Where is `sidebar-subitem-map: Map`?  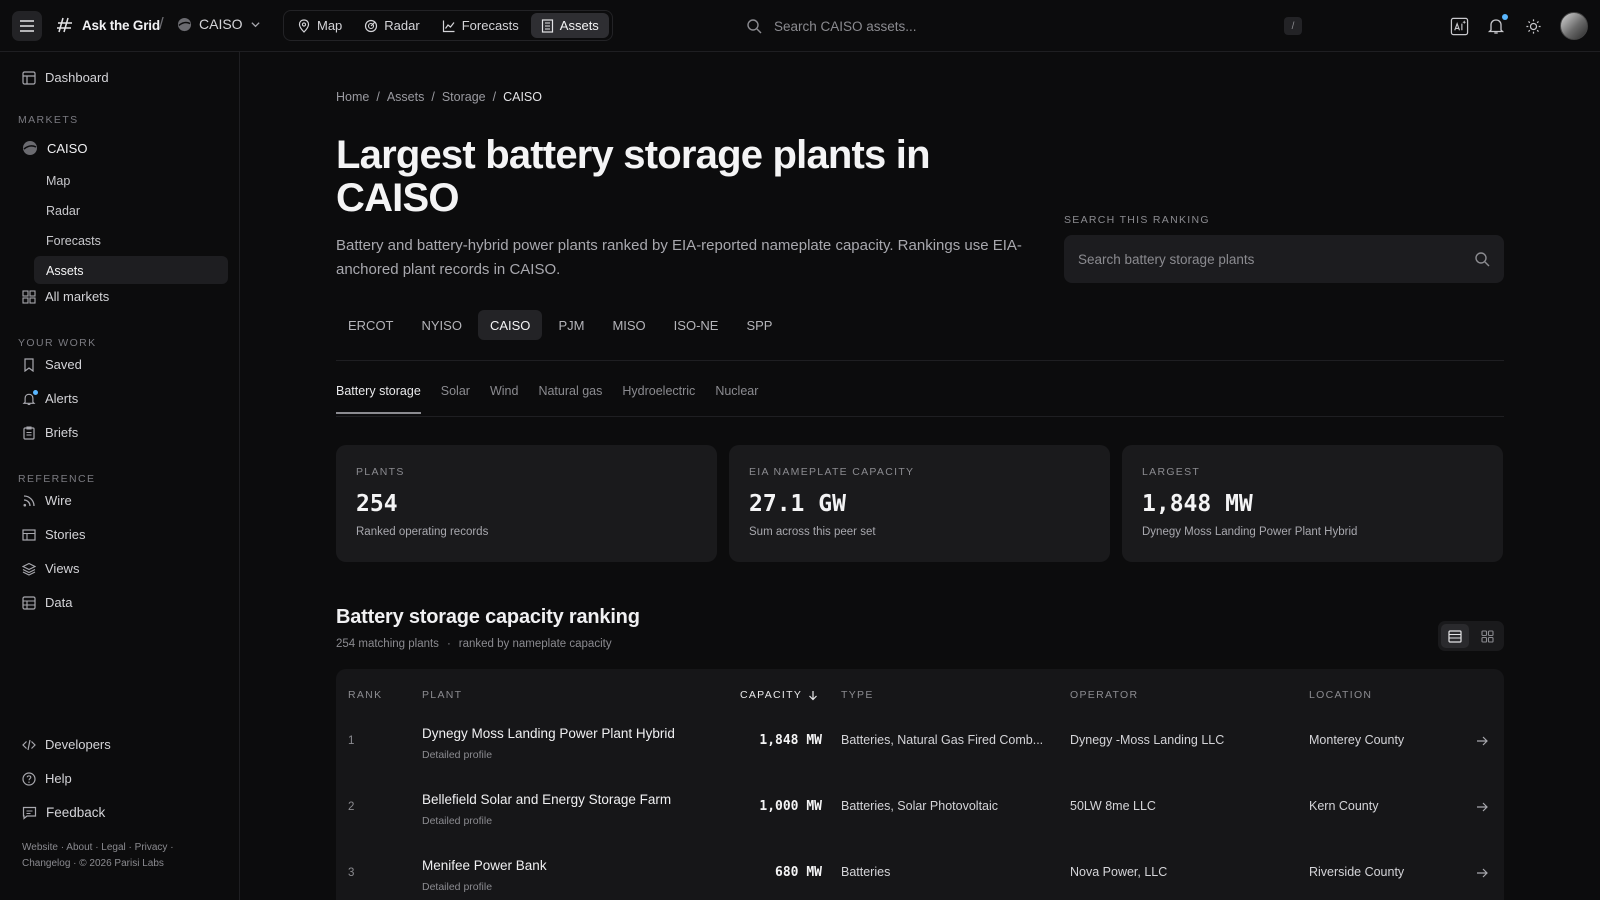
sidebar-subitem-map: Map is located at coordinates (58, 181).